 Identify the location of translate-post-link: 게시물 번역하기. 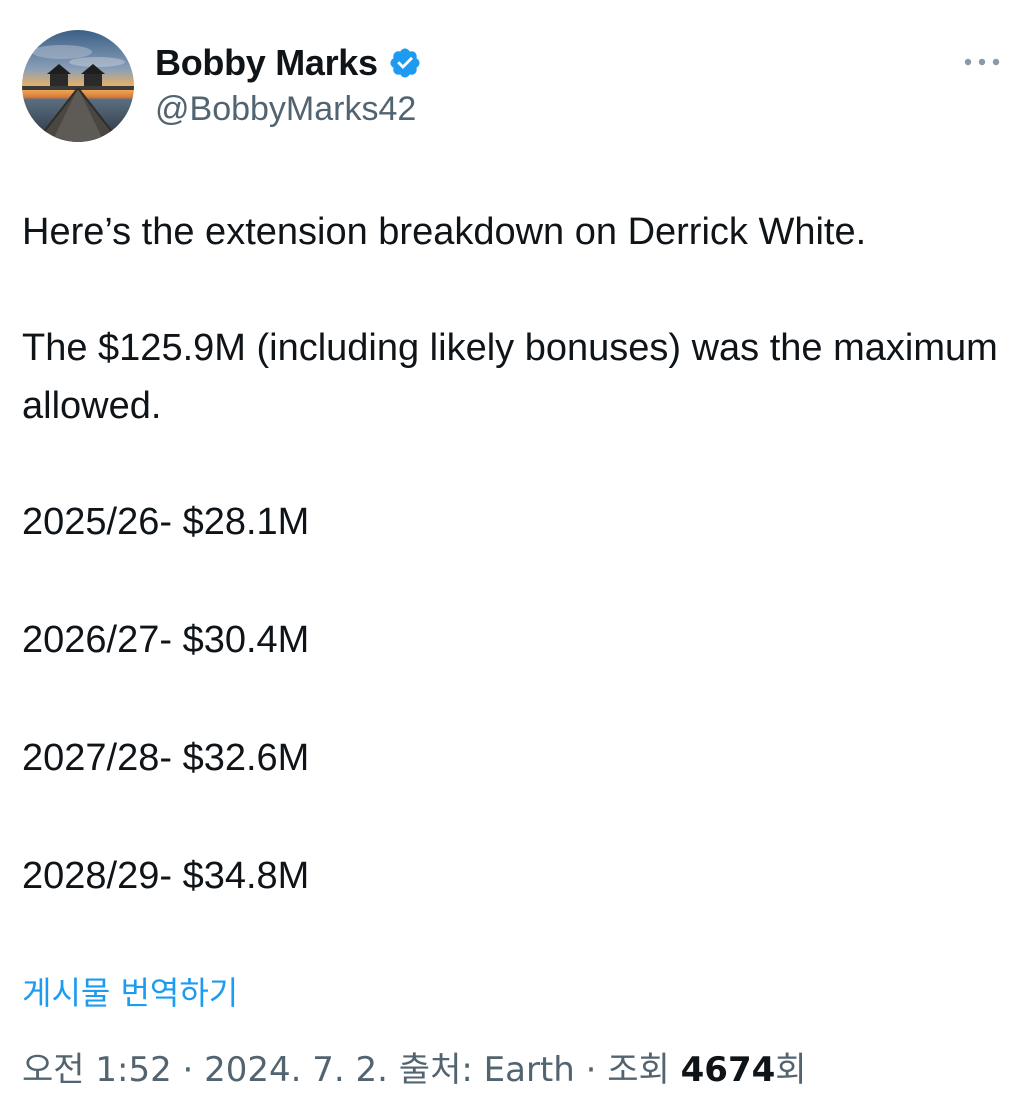
(130, 991).